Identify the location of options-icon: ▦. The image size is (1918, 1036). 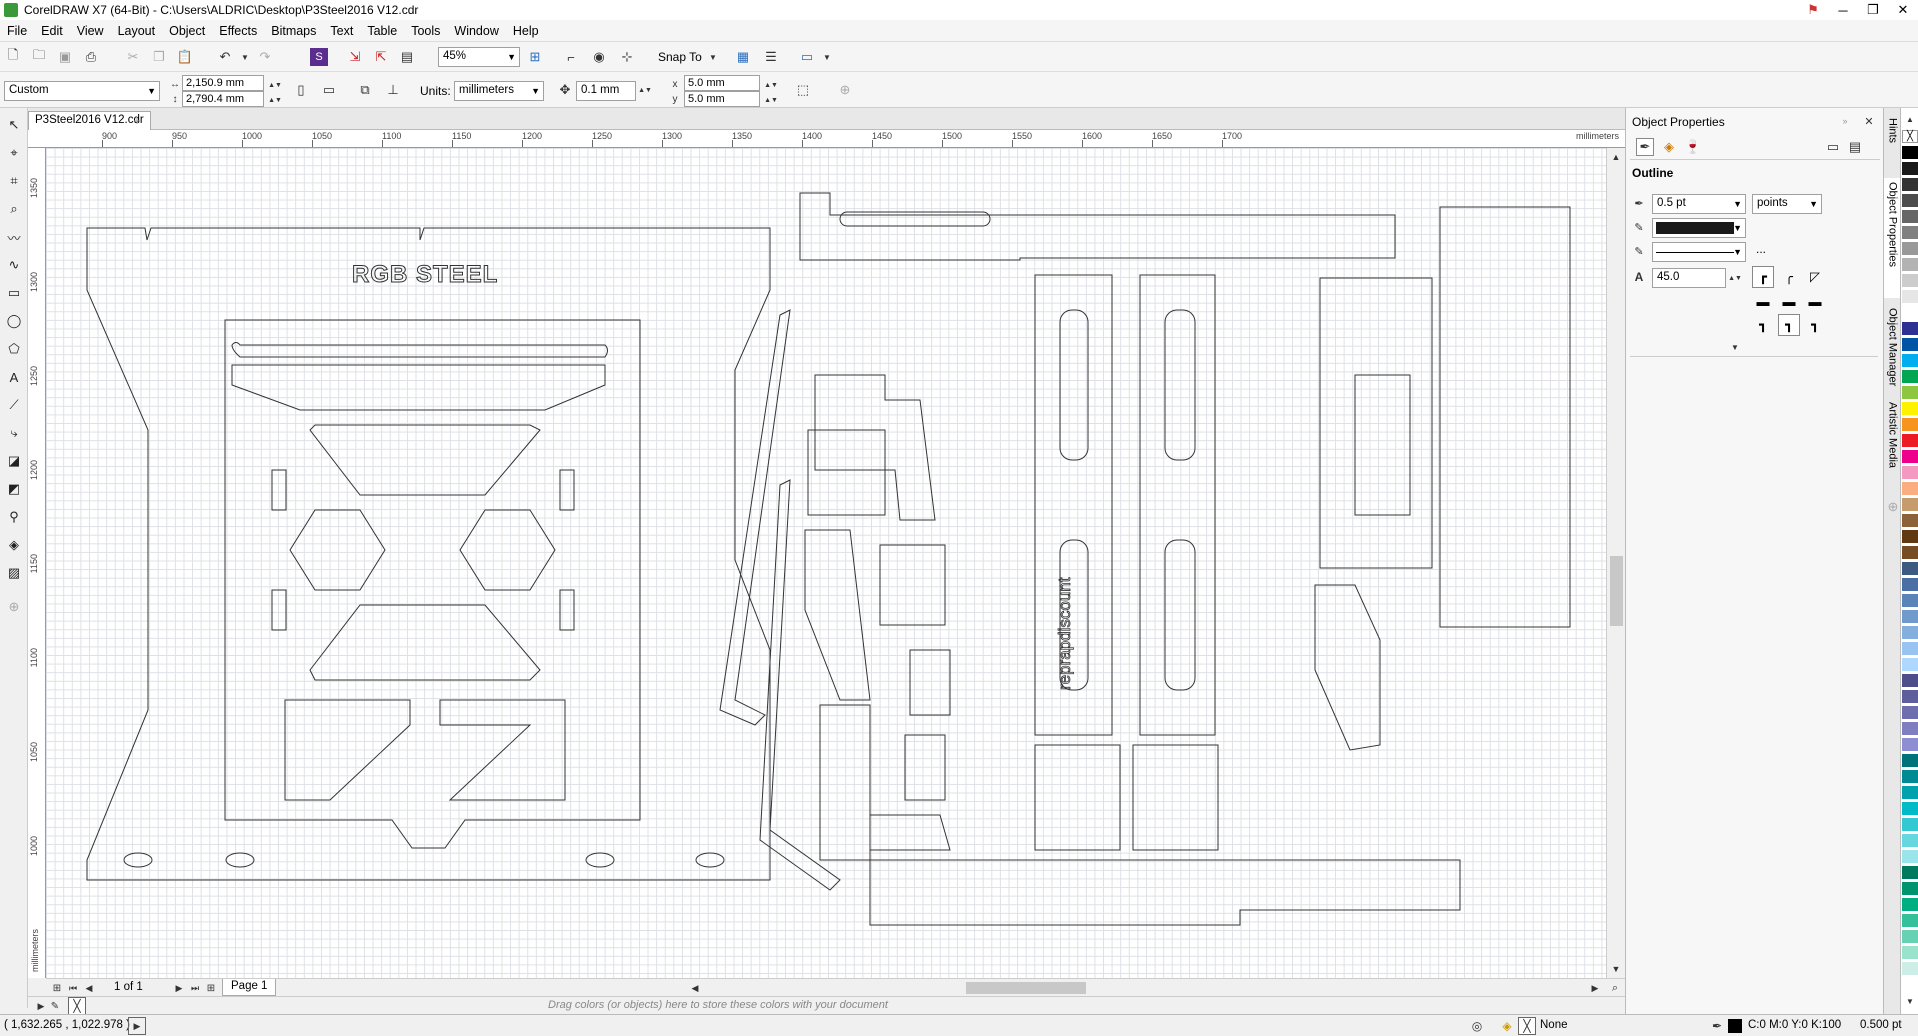
(743, 57).